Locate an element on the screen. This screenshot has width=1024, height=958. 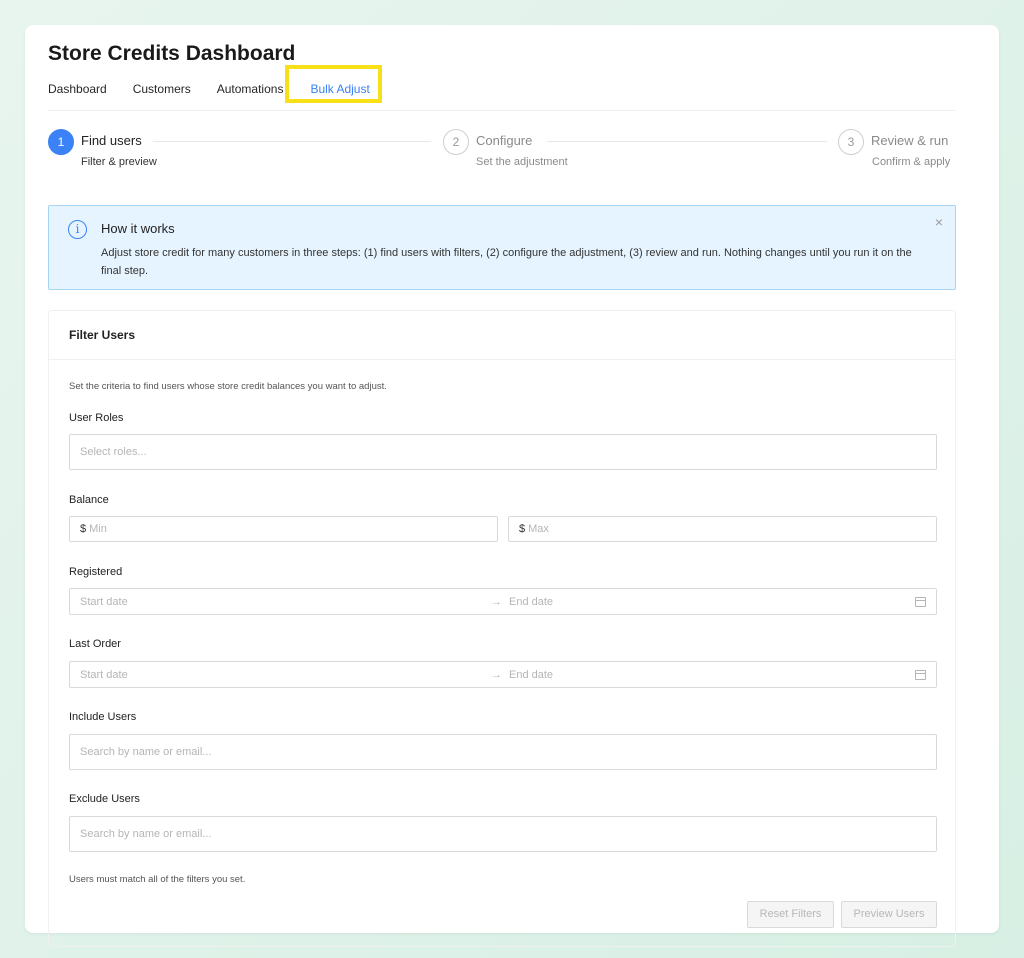
include-users-label: Include Users is located at coordinates (103, 717).